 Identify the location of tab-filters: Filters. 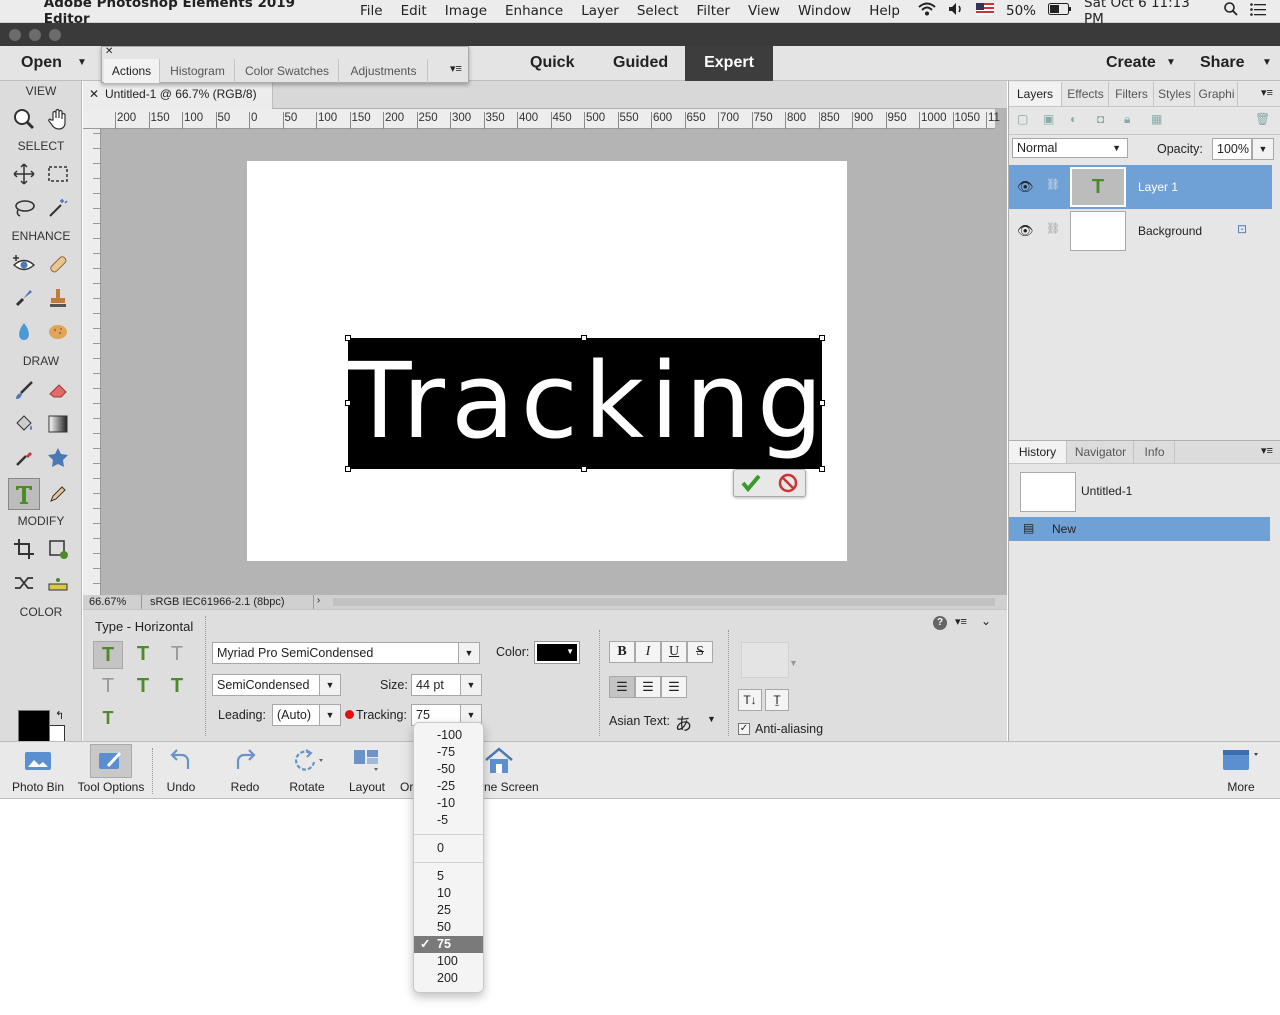
(1132, 94).